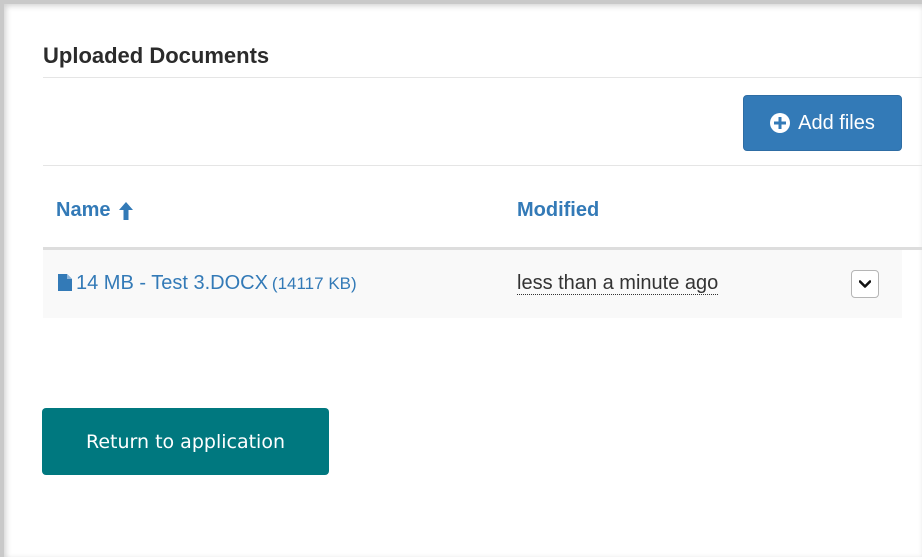  I want to click on plus-circle-icon, so click(780, 123).